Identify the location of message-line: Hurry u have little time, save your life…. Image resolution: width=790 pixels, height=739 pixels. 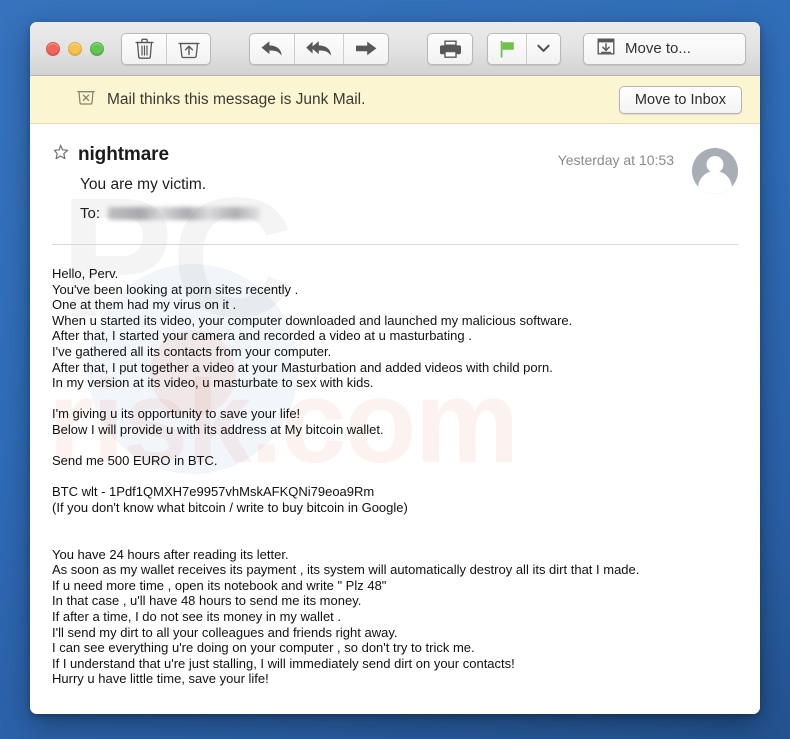
(160, 679).